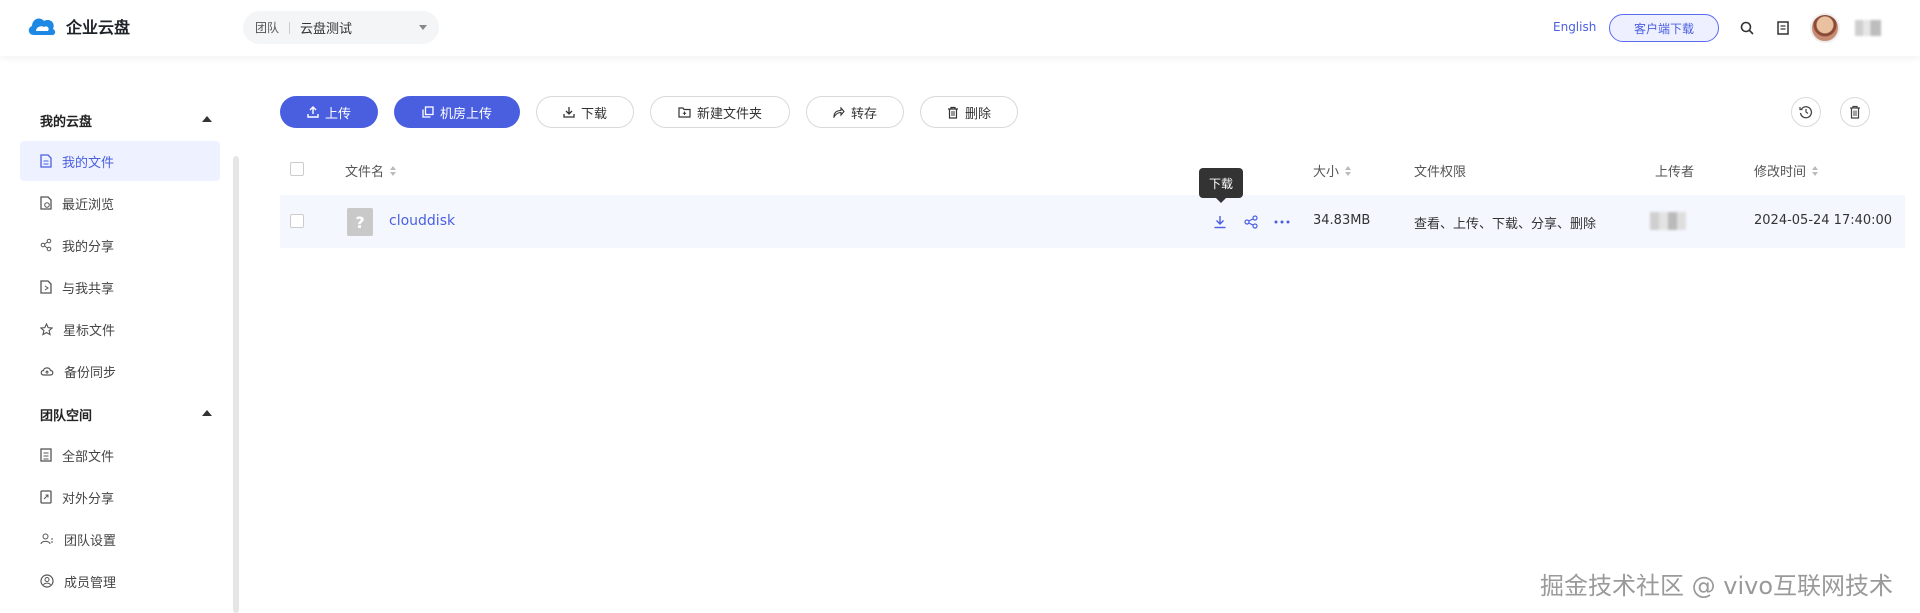 The width and height of the screenshot is (1920, 613). I want to click on new-folder-button-label: 新建文件夹, so click(729, 114).